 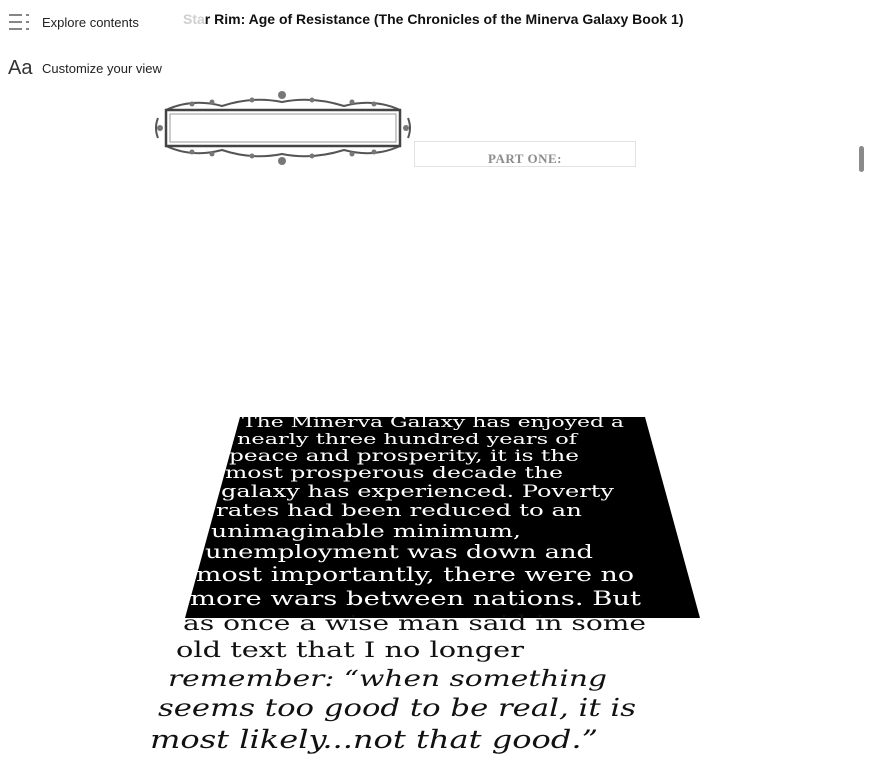 What do you see at coordinates (418, 491) in the screenshot?
I see `crawl-line: galaxy has experienced. Poverty` at bounding box center [418, 491].